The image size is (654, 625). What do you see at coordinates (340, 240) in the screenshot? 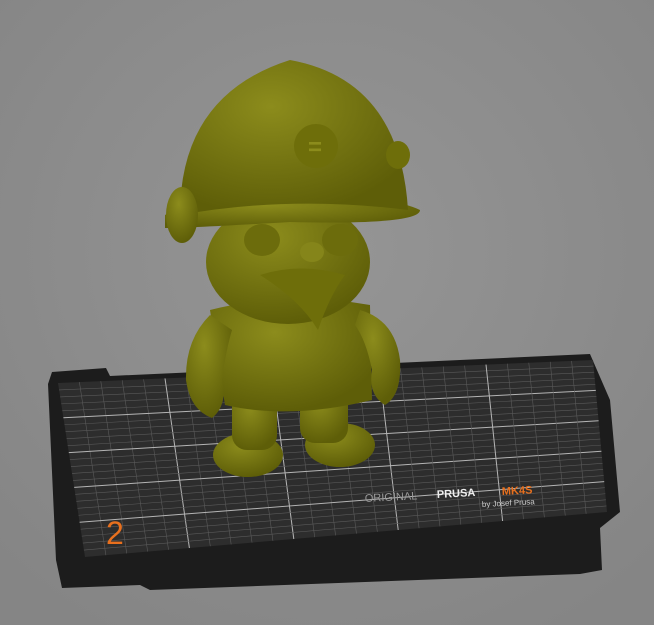
I see `right-eye` at bounding box center [340, 240].